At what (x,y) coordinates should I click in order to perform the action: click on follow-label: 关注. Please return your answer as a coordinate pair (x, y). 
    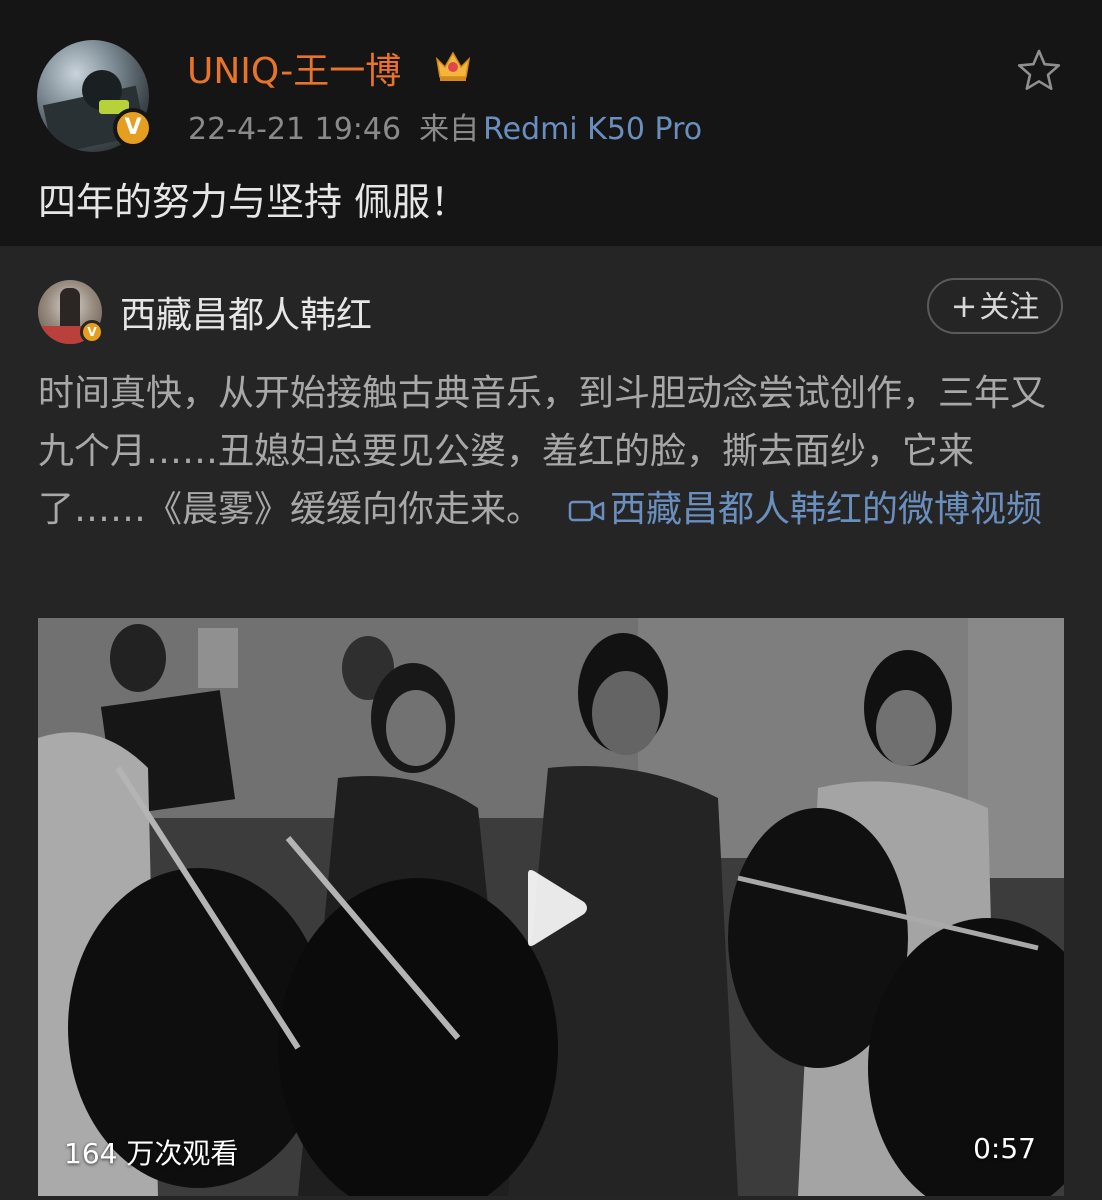
    Looking at the image, I should click on (1009, 307).